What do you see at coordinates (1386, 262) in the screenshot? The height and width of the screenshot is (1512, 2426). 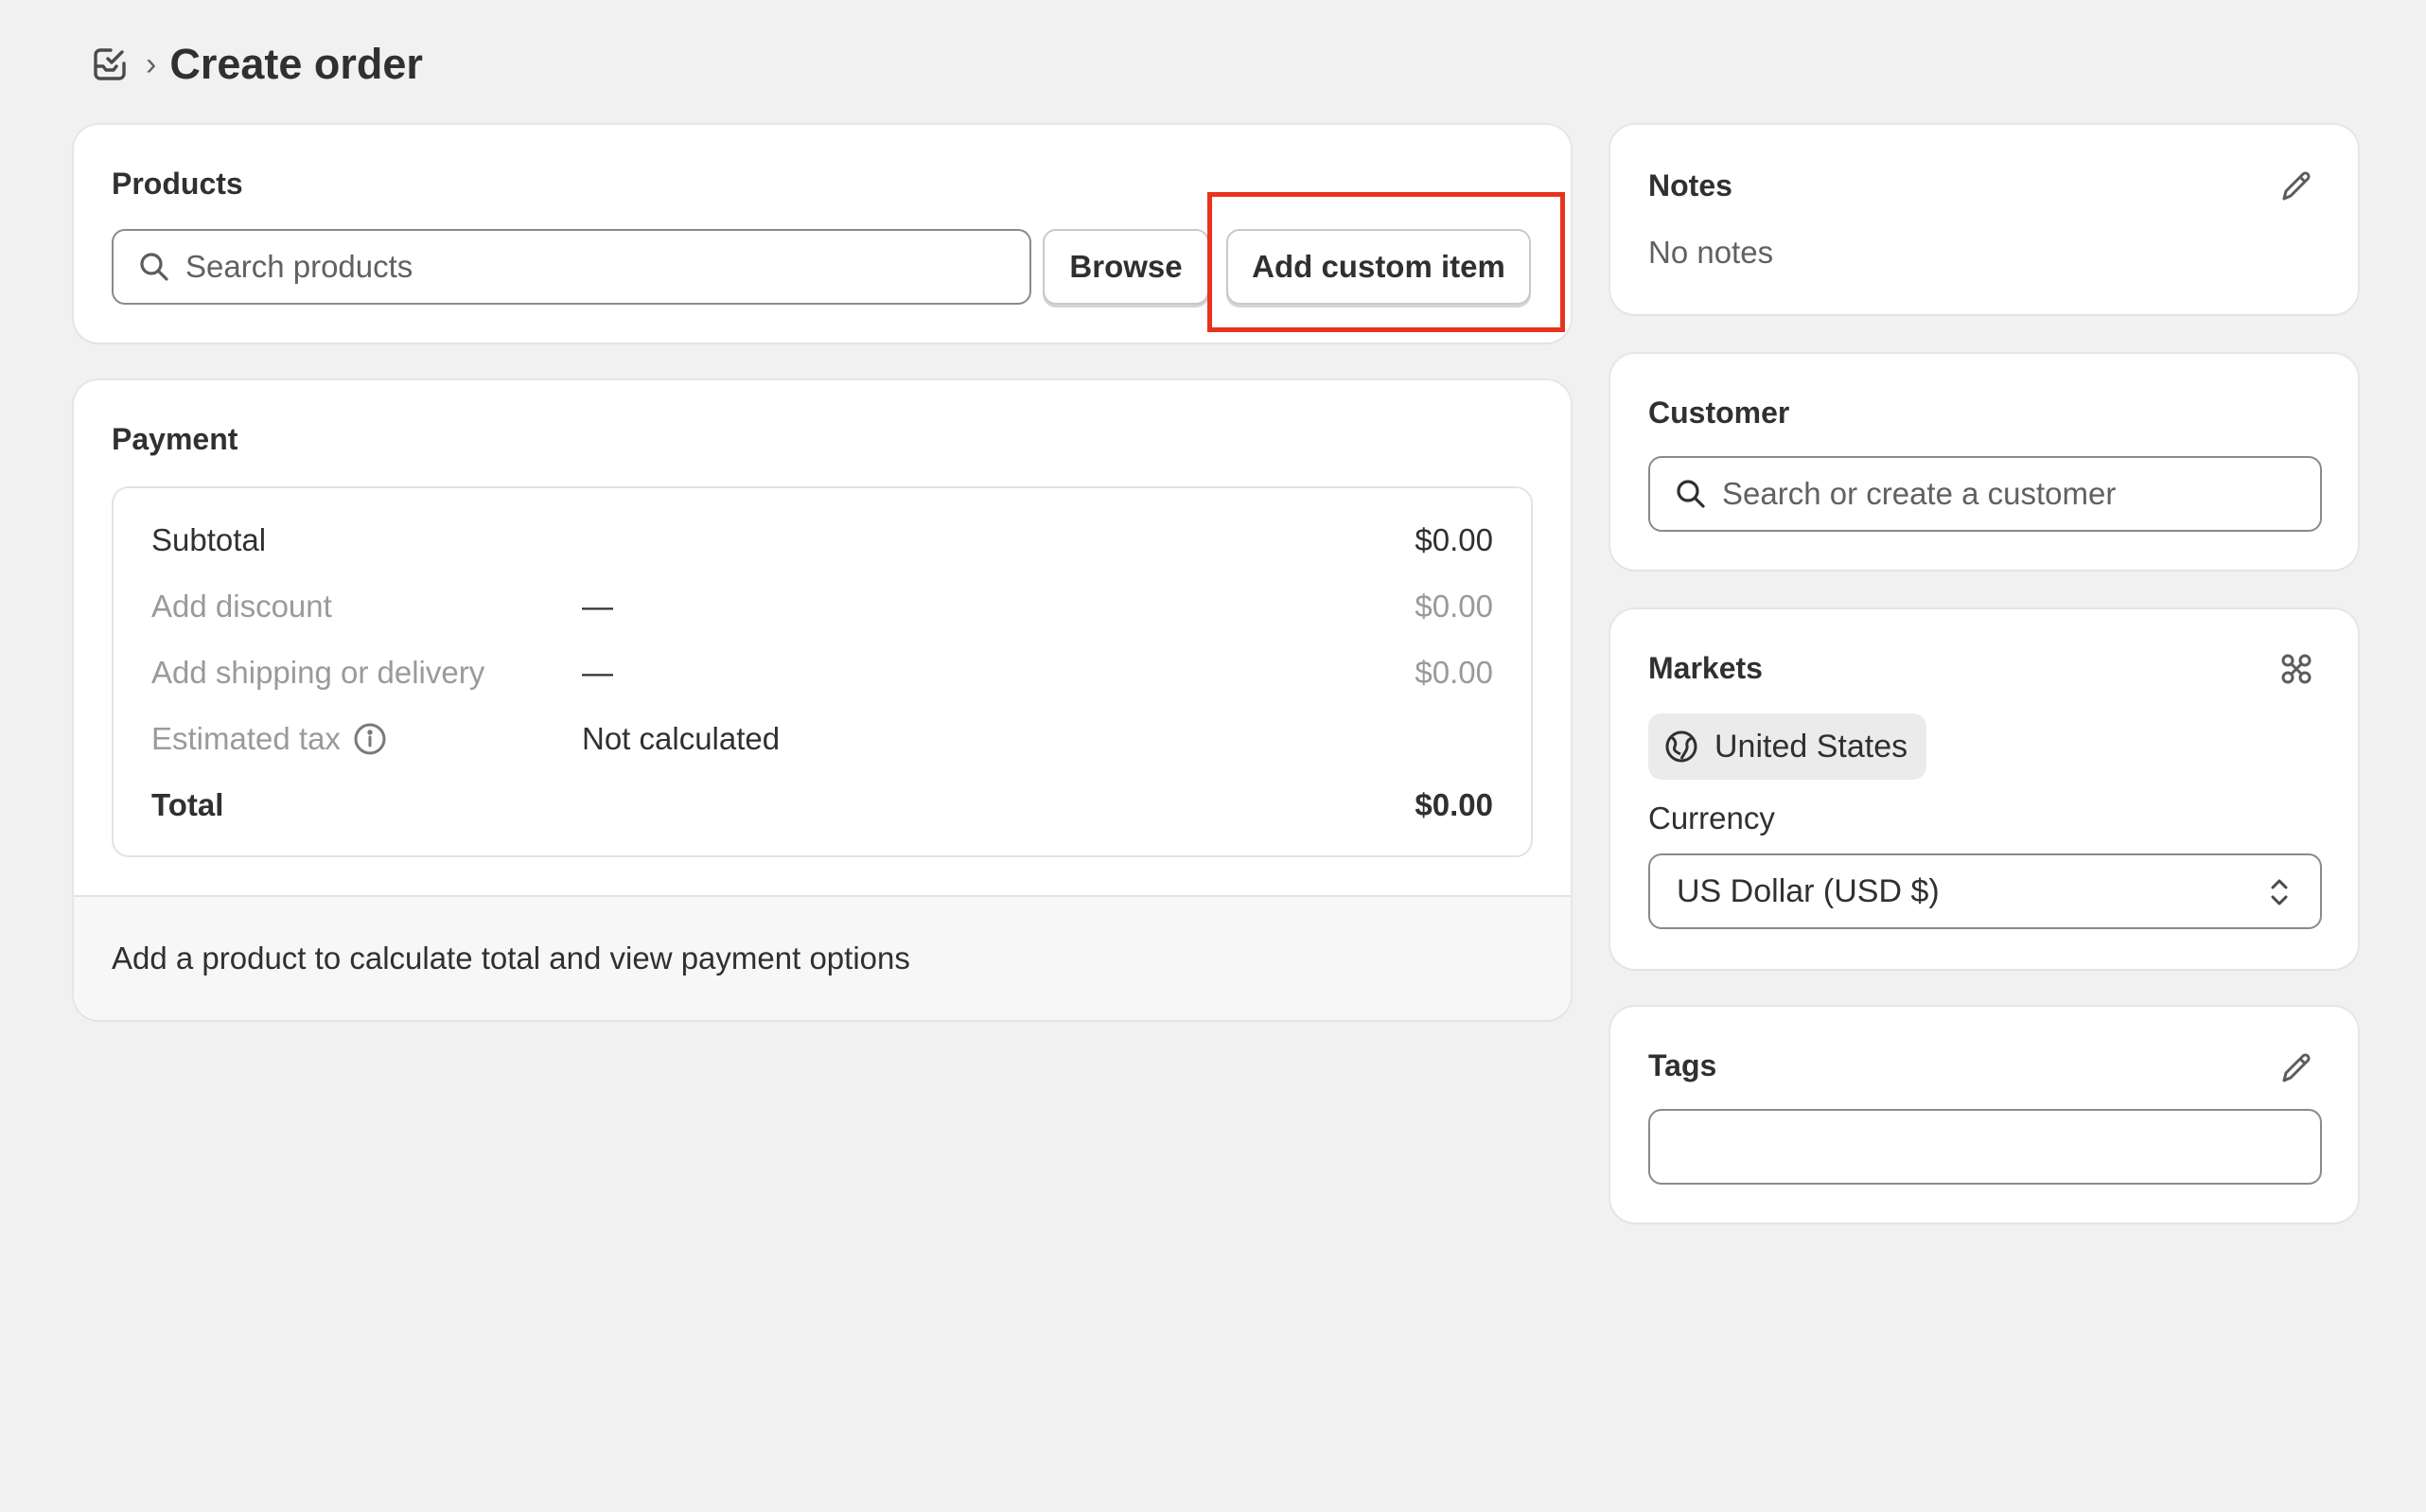 I see `highlight-box` at bounding box center [1386, 262].